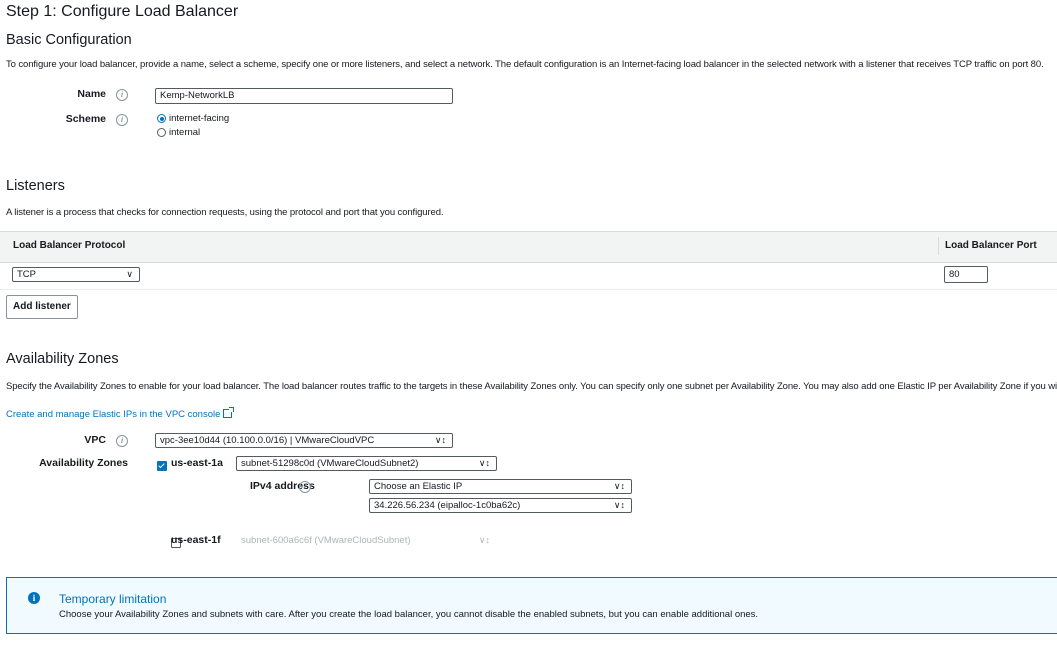 The image size is (1057, 647). Describe the element at coordinates (35, 186) in the screenshot. I see `listeners-heading: Listeners` at that location.